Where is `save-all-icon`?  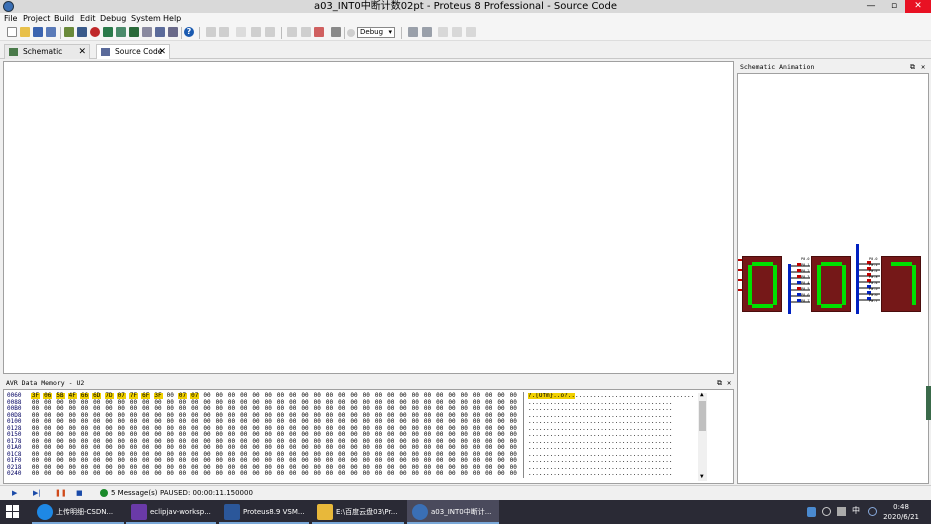
save-all-icon is located at coordinates (51, 32).